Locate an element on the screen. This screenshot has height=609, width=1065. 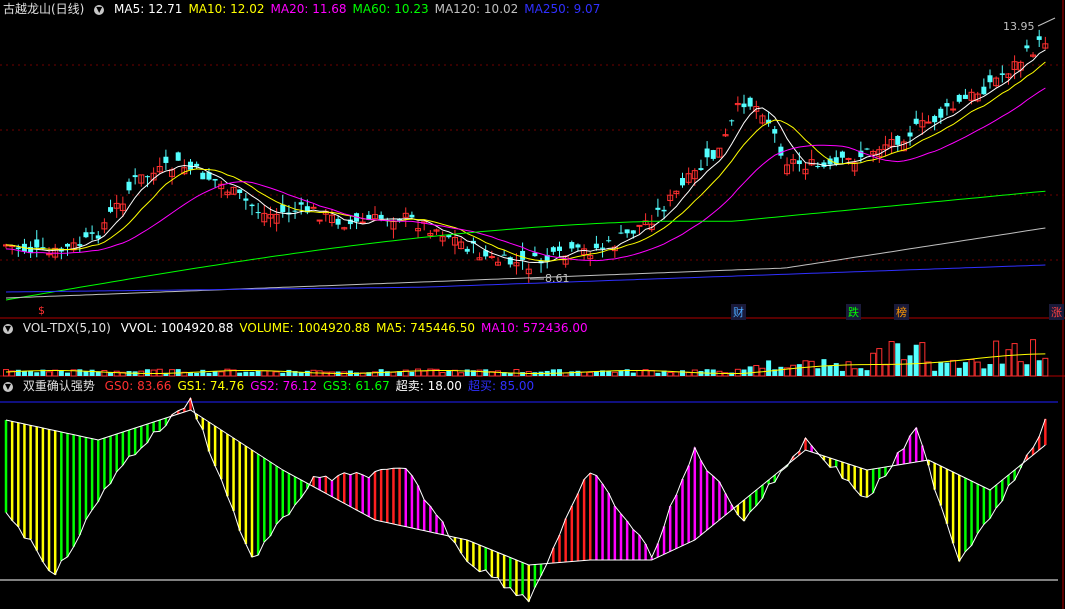
volume-legend-item-3: MA10: 572436.00 is located at coordinates (534, 328).